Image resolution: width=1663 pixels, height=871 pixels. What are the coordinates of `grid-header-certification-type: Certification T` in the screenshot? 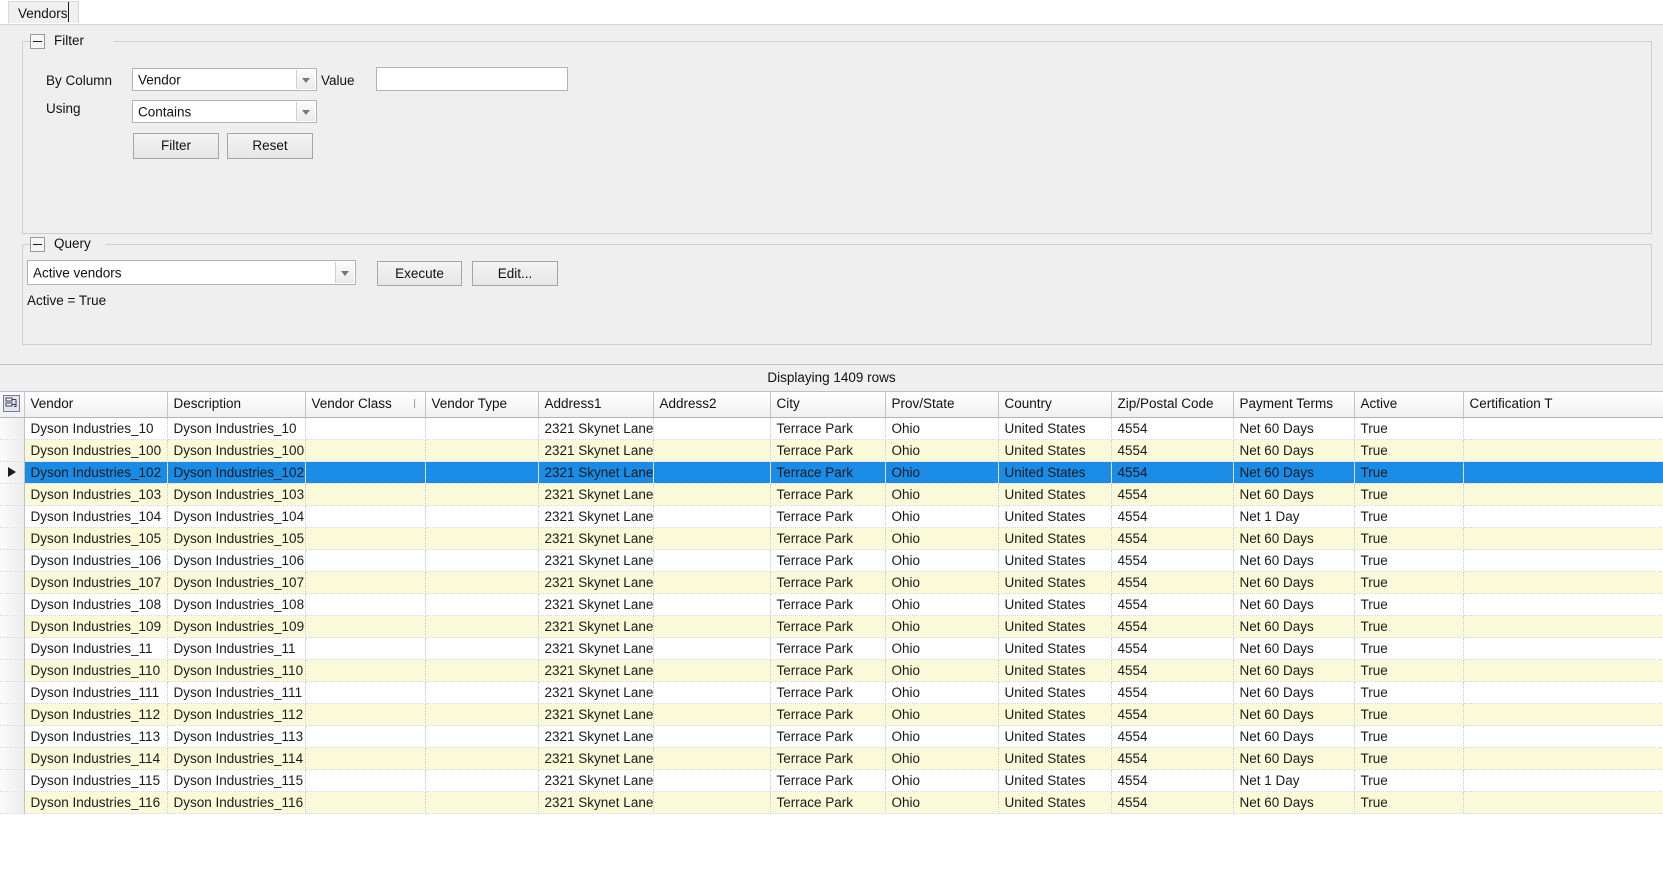 It's located at (1563, 405).